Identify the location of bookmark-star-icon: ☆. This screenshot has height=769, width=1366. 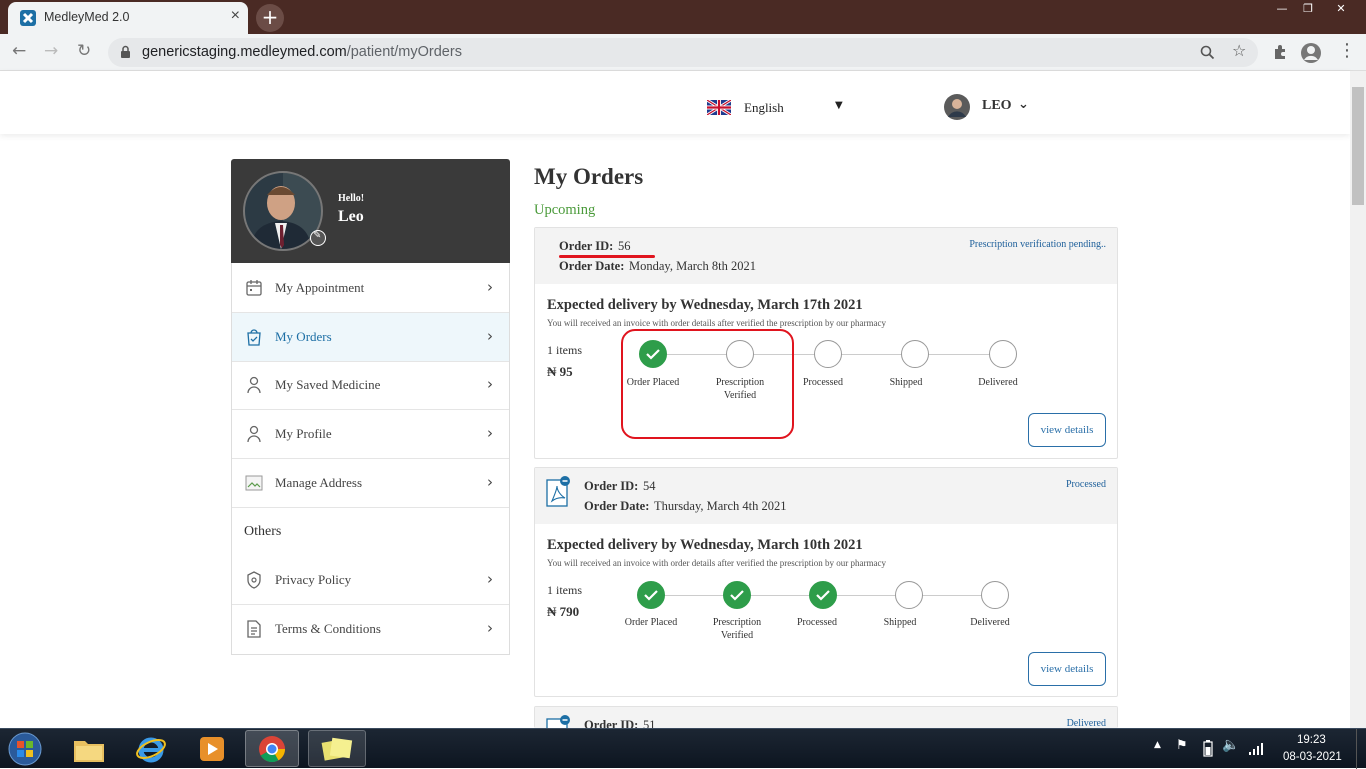
(1239, 50).